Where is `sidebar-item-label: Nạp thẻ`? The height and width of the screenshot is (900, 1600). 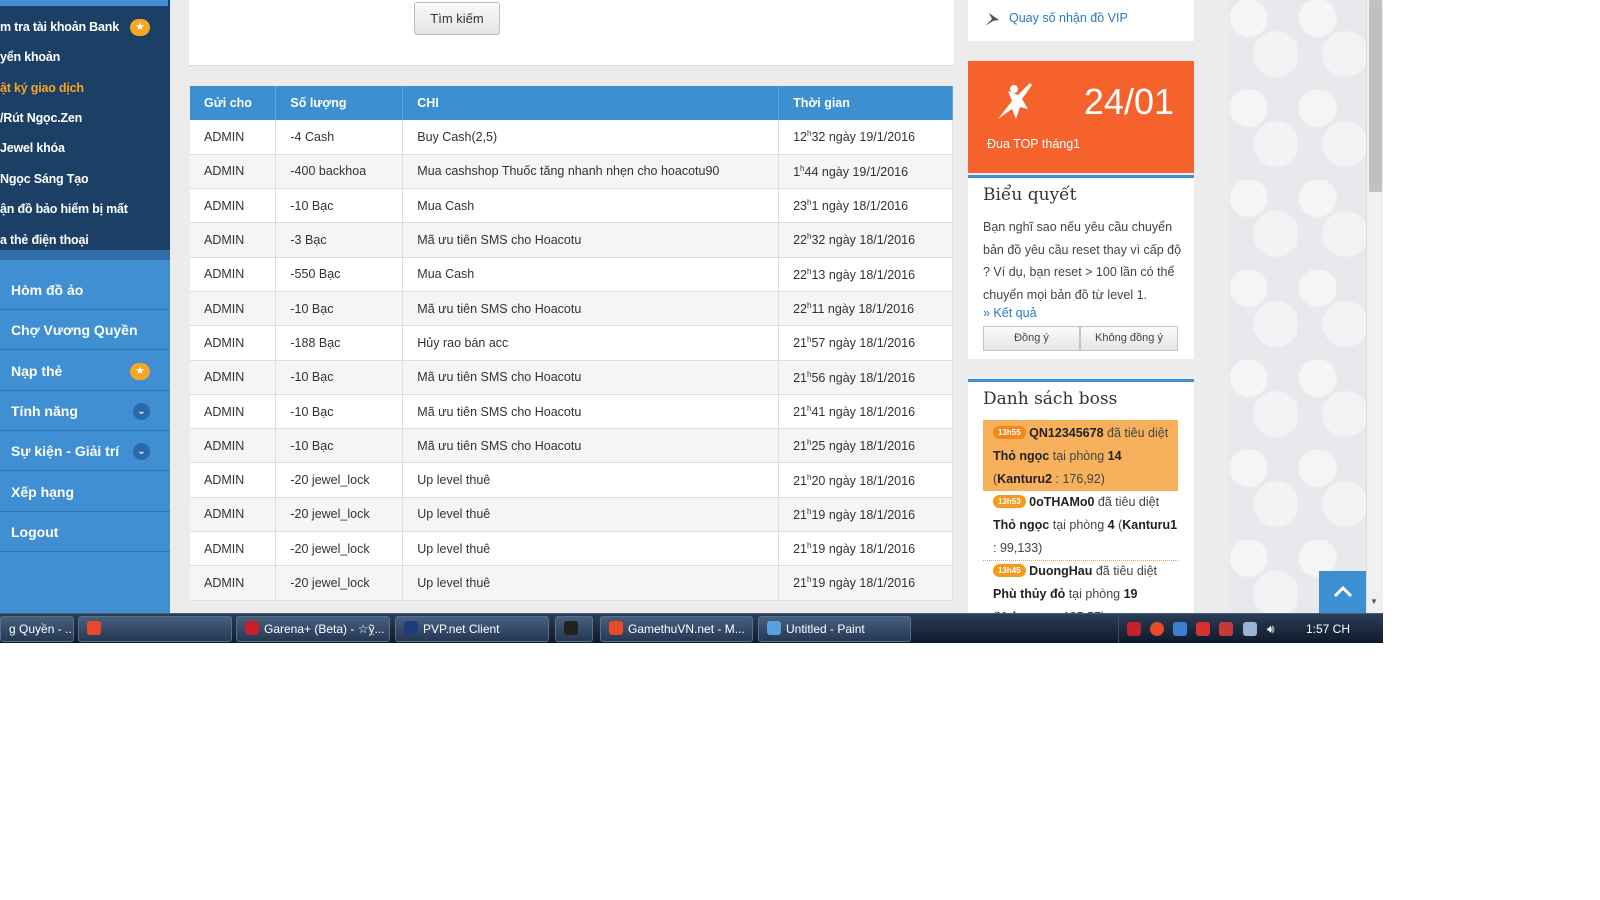 sidebar-item-label: Nạp thẻ is located at coordinates (37, 370).